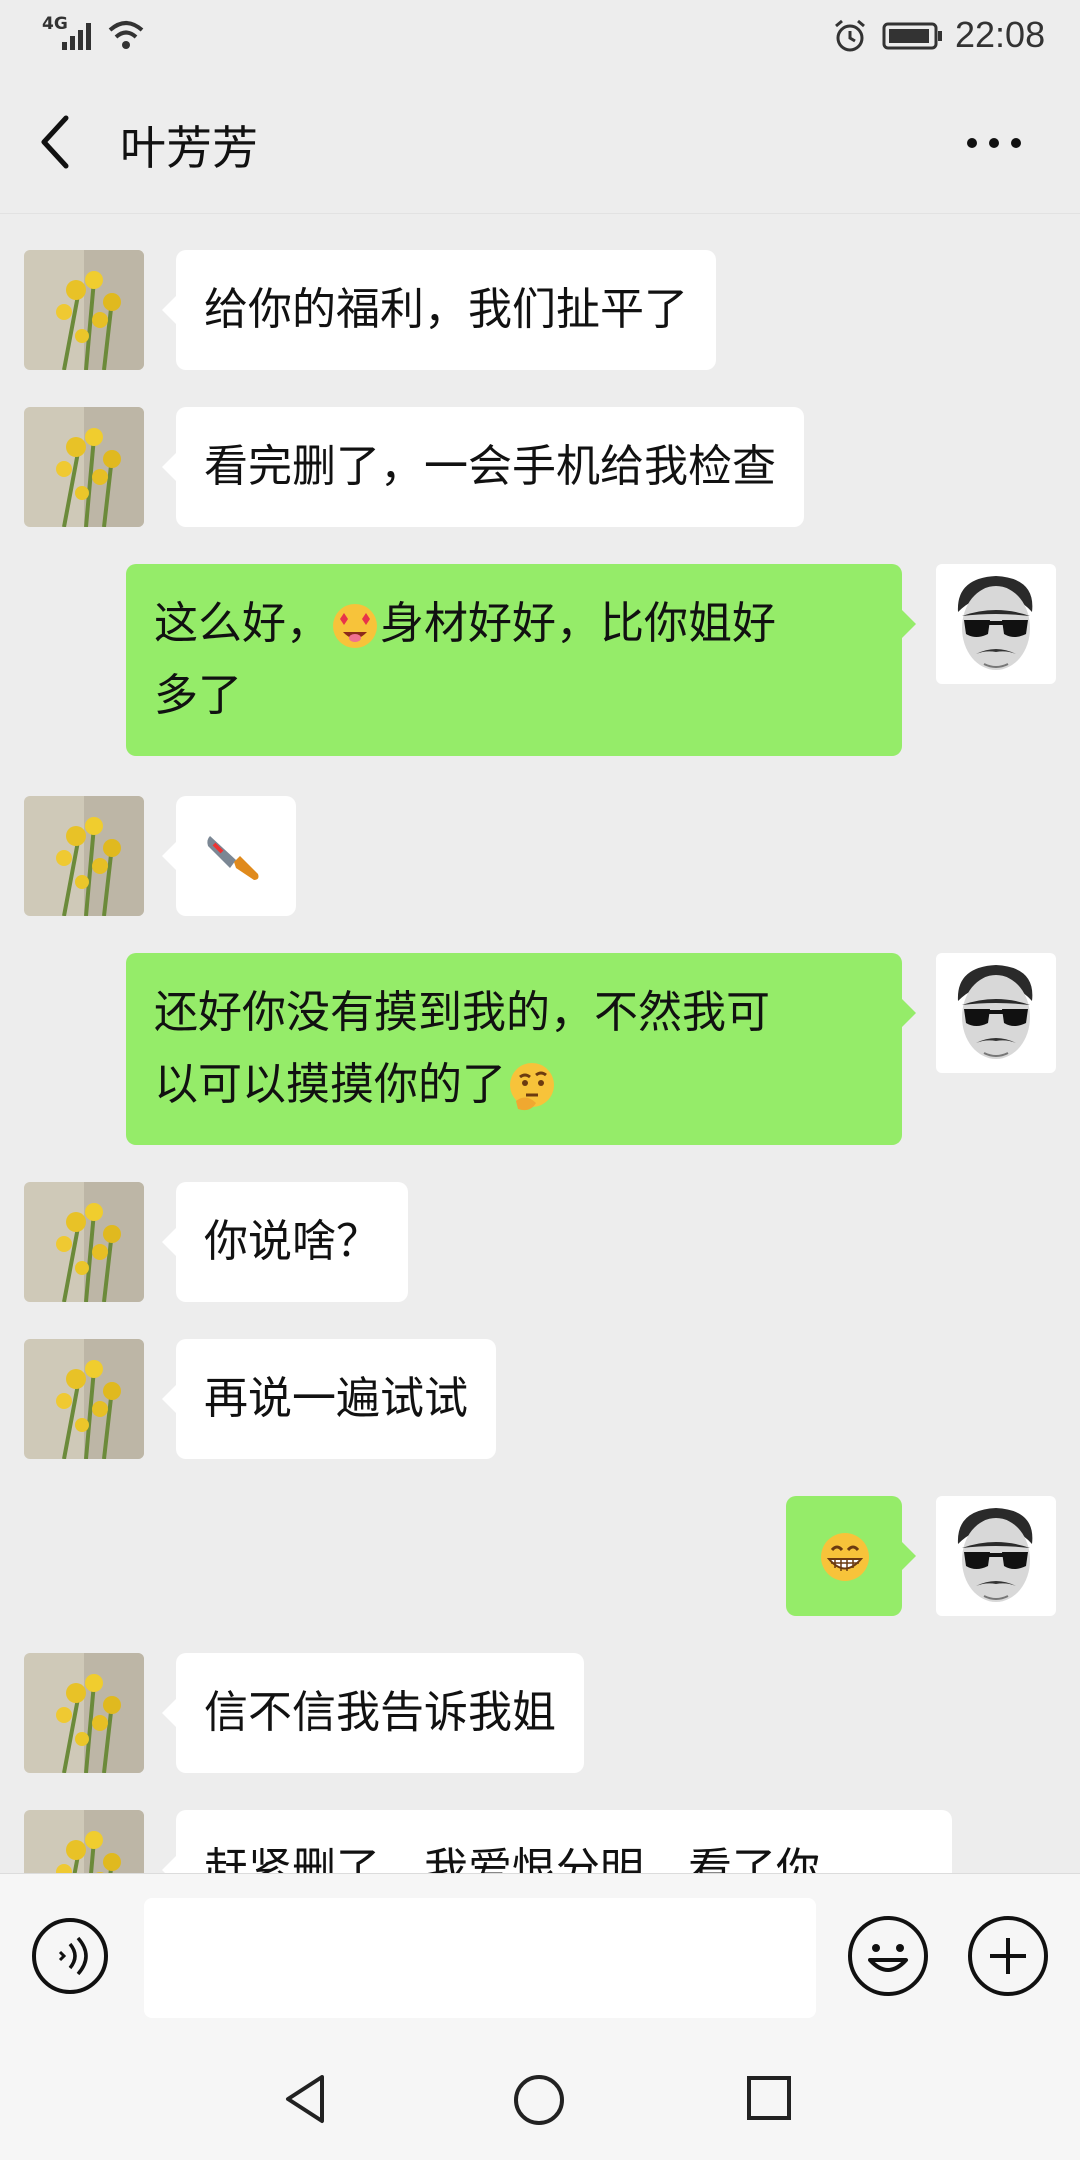  Describe the element at coordinates (189, 148) in the screenshot. I see `chat-title: 叶芳芳` at that location.